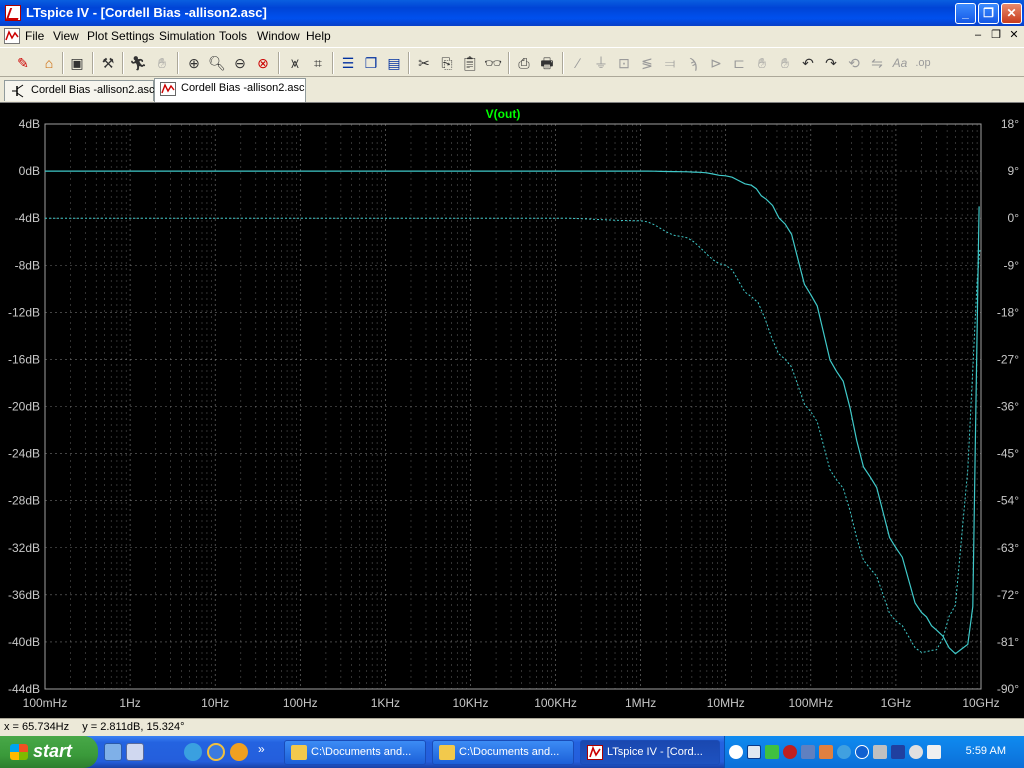 This screenshot has height=768, width=1024. Describe the element at coordinates (785, 63) in the screenshot. I see `drag-icon: ✋︎` at that location.